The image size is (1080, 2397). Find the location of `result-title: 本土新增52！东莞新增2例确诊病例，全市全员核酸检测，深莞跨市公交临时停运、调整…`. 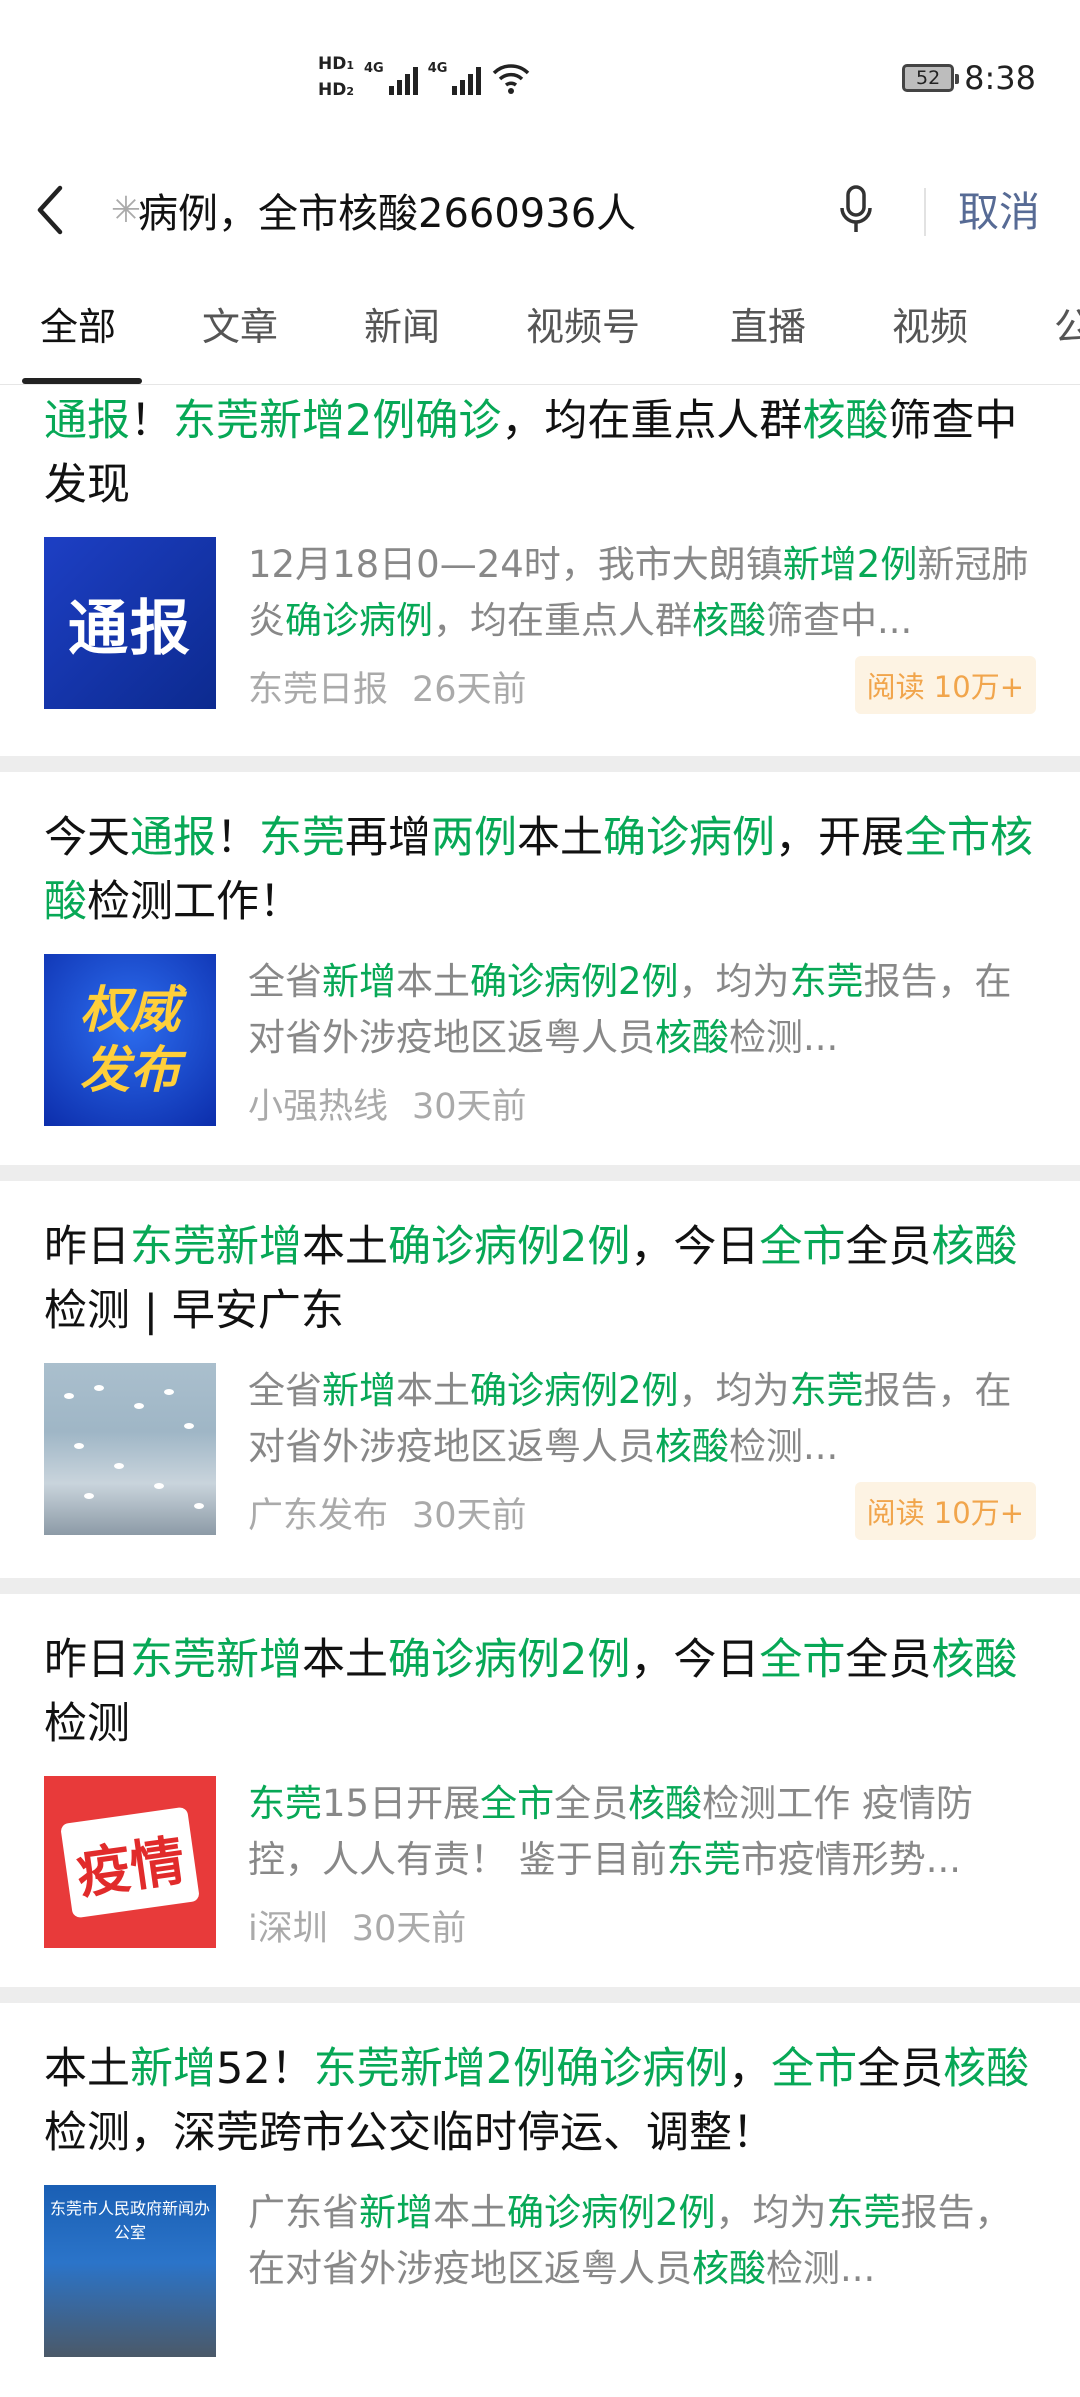

result-title: 本土新增52！东莞新增2例确诊病例，全市全员核酸检测，深莞跨市公交临时停运、调整… is located at coordinates (540, 2101).